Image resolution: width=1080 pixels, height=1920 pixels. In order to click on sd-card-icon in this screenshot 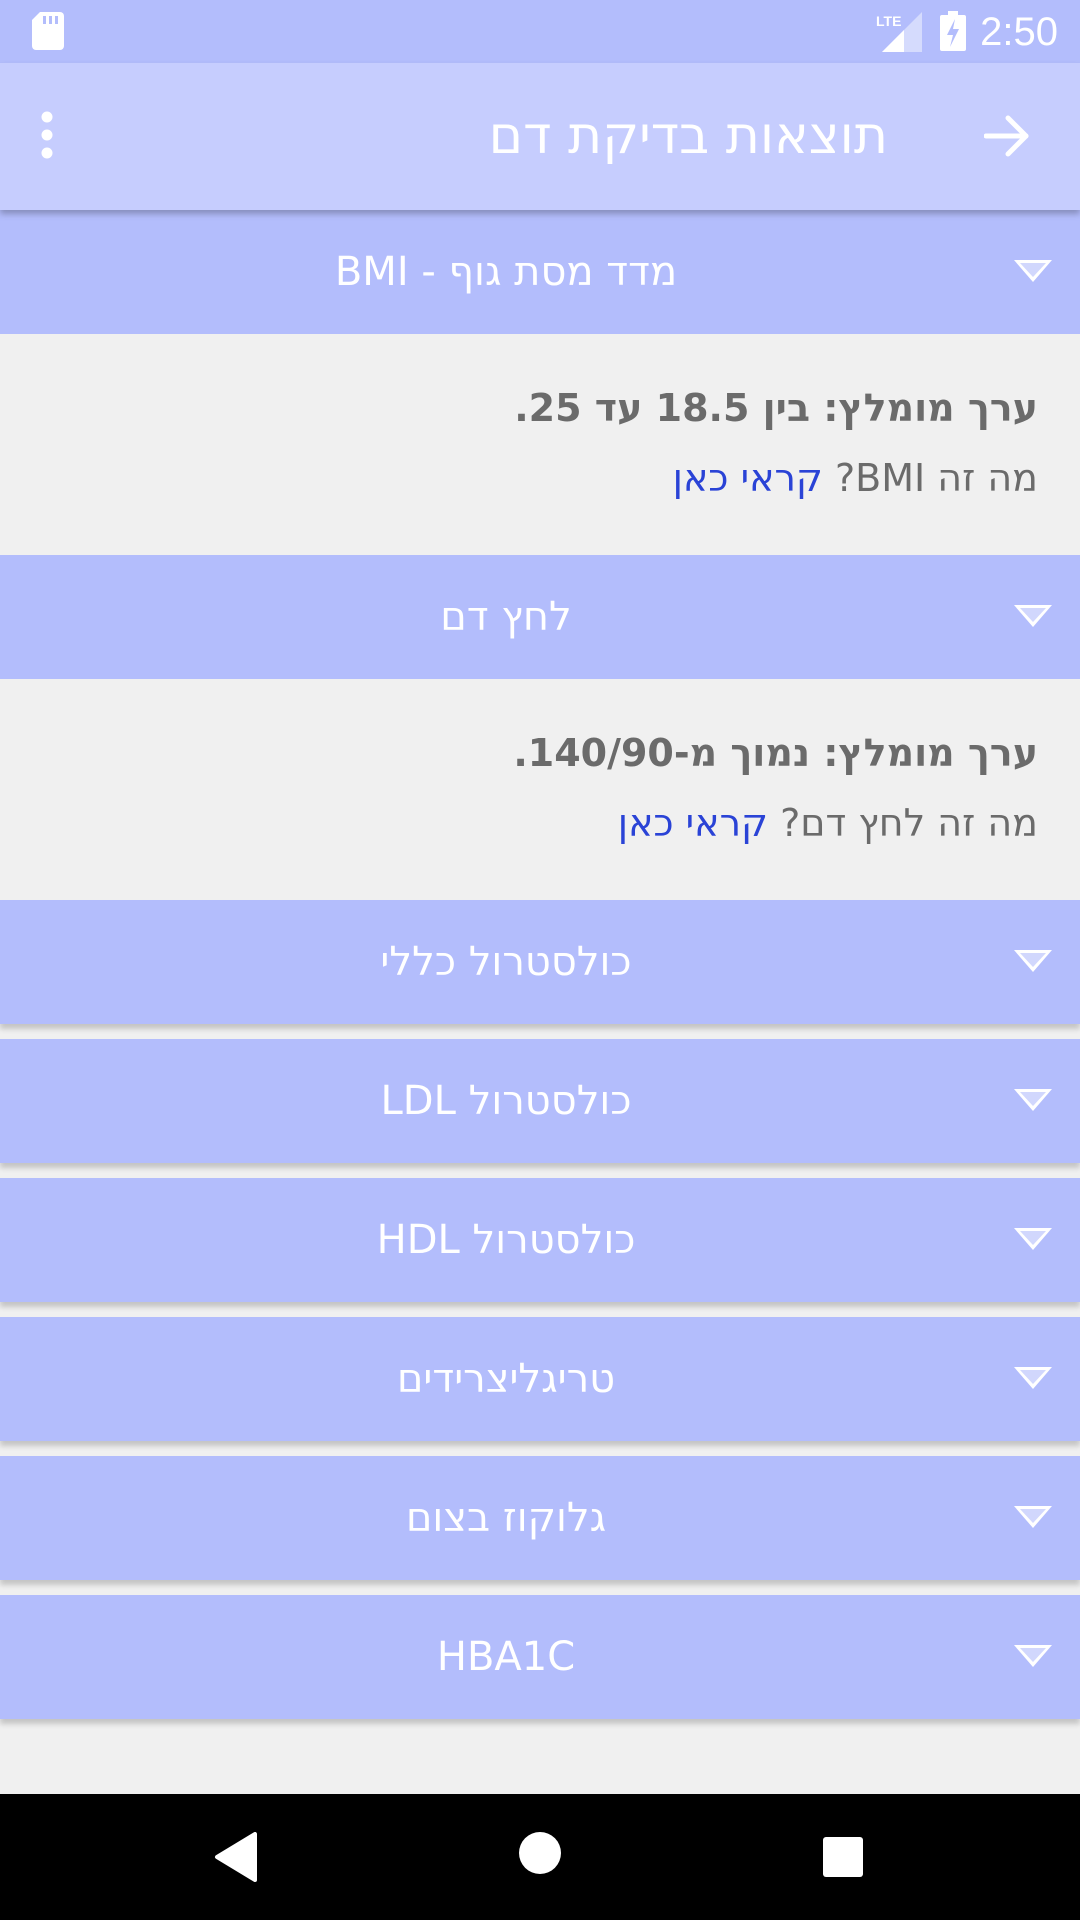, I will do `click(48, 33)`.